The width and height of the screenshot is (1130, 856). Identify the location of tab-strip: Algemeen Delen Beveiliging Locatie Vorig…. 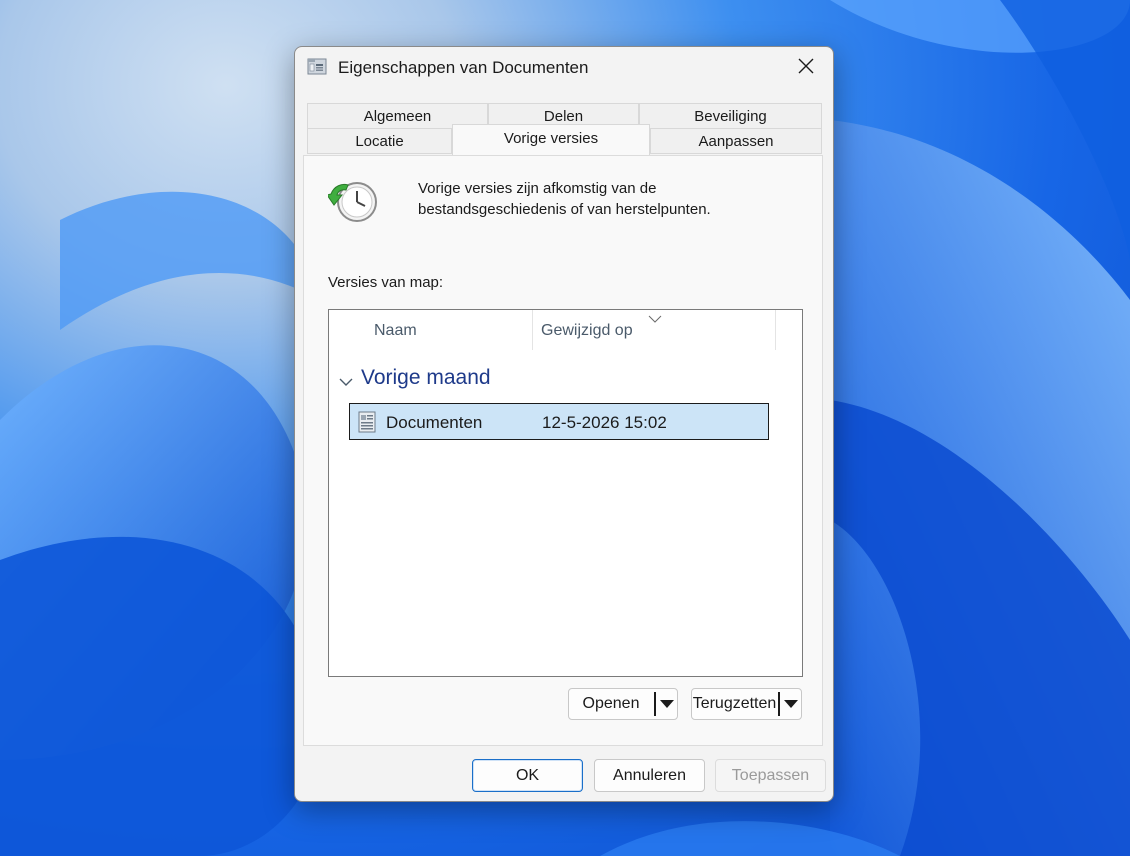
(564, 130).